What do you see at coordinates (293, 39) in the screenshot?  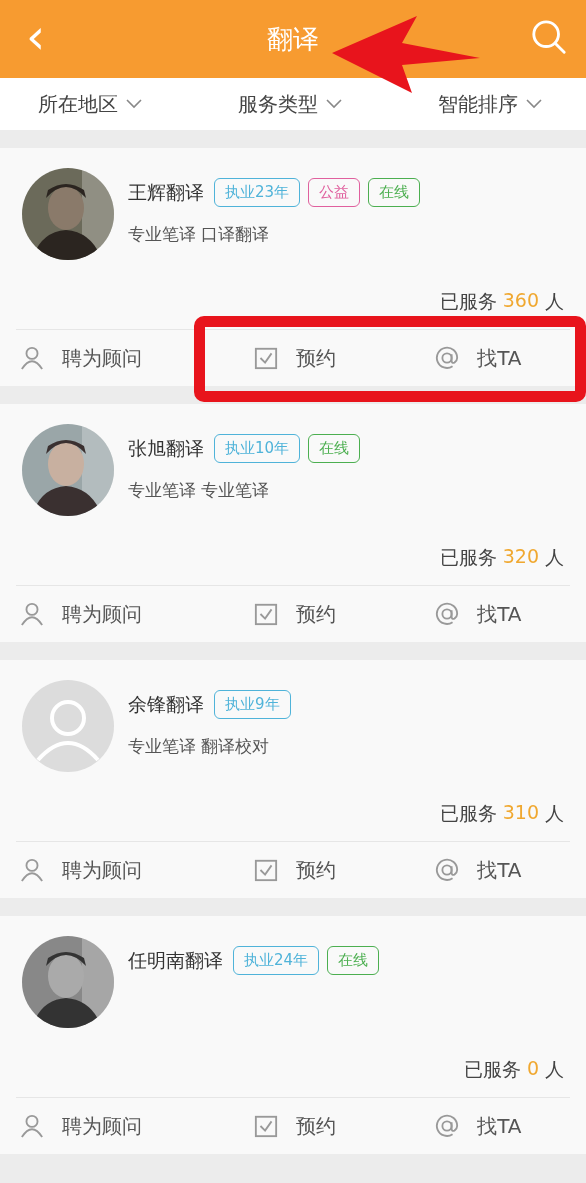 I see `page-title: 翻译` at bounding box center [293, 39].